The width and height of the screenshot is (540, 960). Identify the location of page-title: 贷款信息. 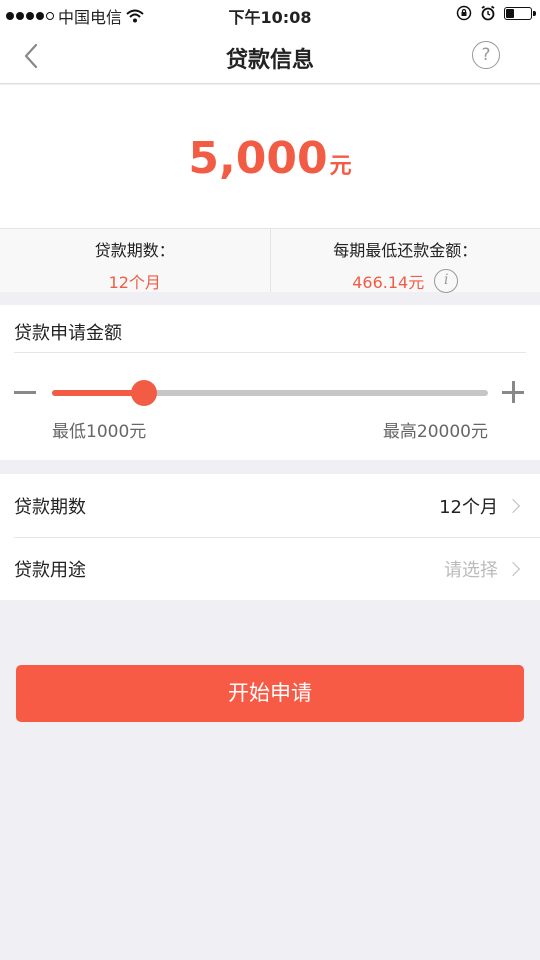
(269, 60).